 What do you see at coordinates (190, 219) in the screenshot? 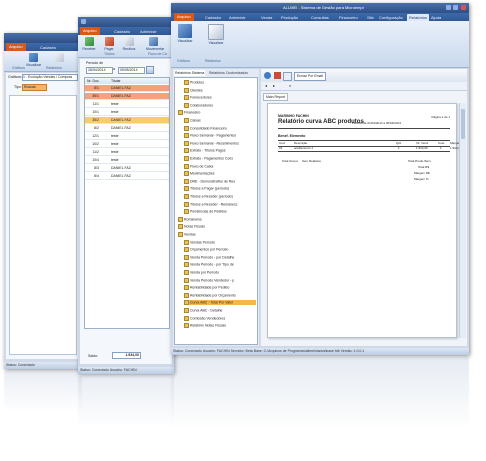
I see `tree-item: Romaneios` at bounding box center [190, 219].